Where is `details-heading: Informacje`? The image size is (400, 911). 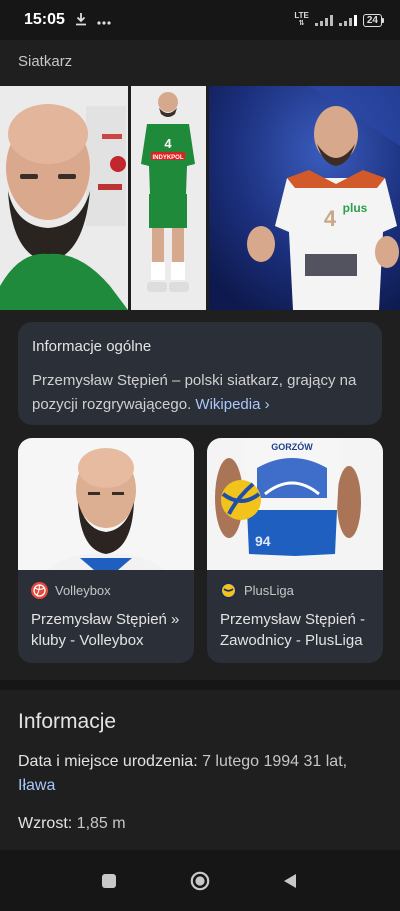
details-heading: Informacje is located at coordinates (67, 721).